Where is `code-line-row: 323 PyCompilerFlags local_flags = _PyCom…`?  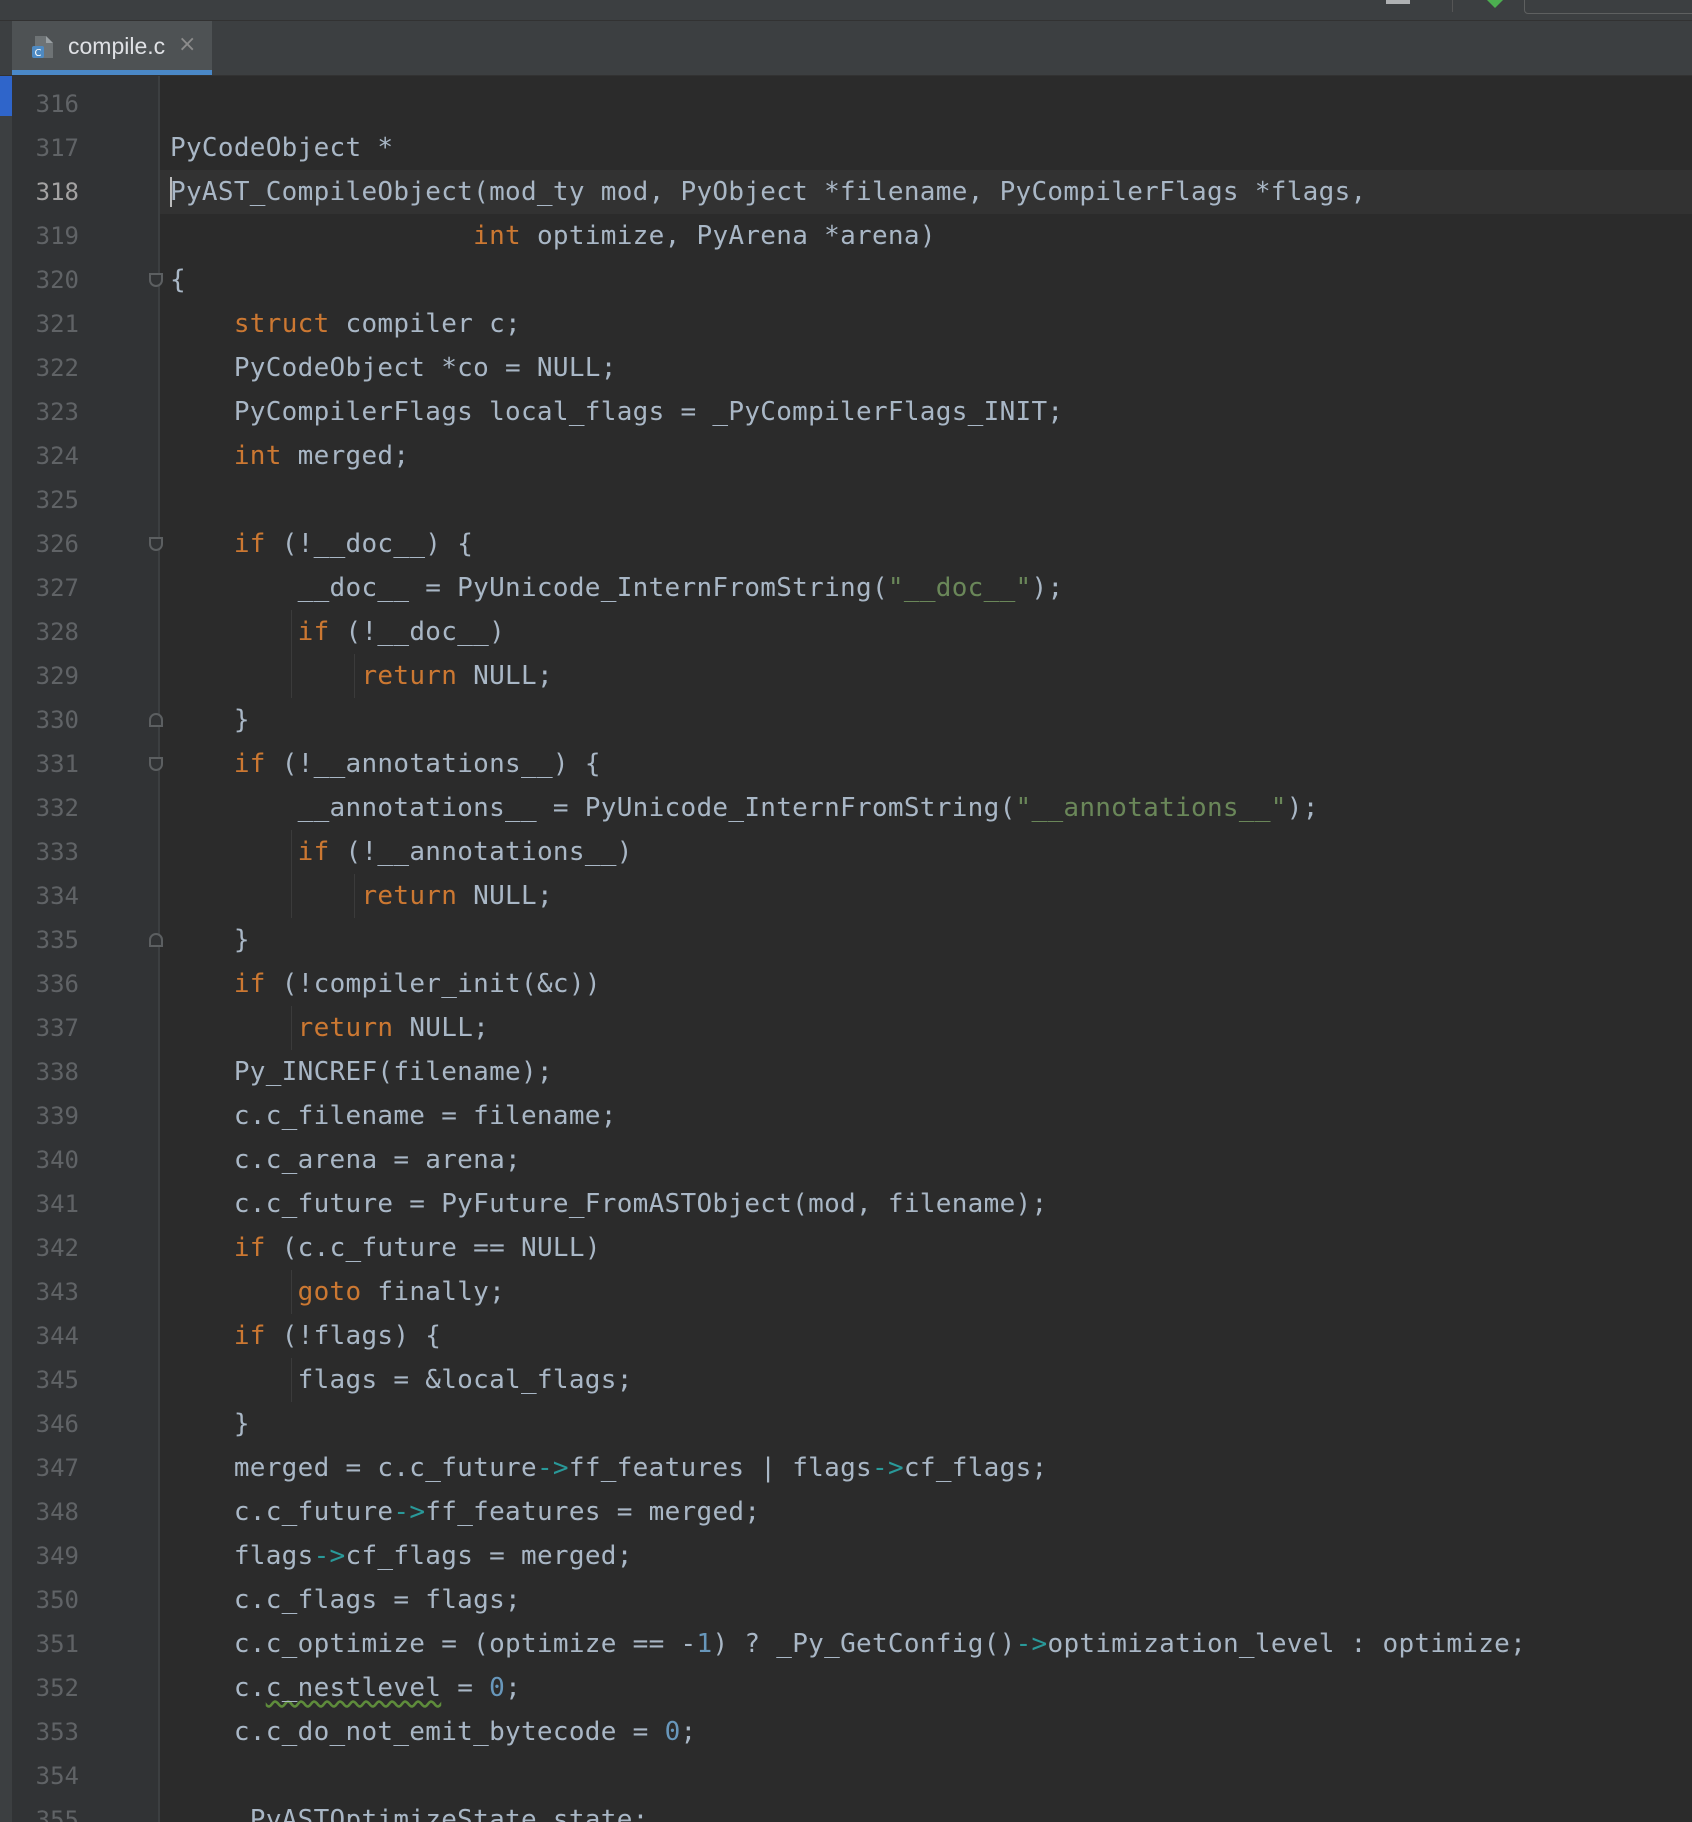 code-line-row: 323 PyCompilerFlags local_flags = _PyCom… is located at coordinates (846, 412).